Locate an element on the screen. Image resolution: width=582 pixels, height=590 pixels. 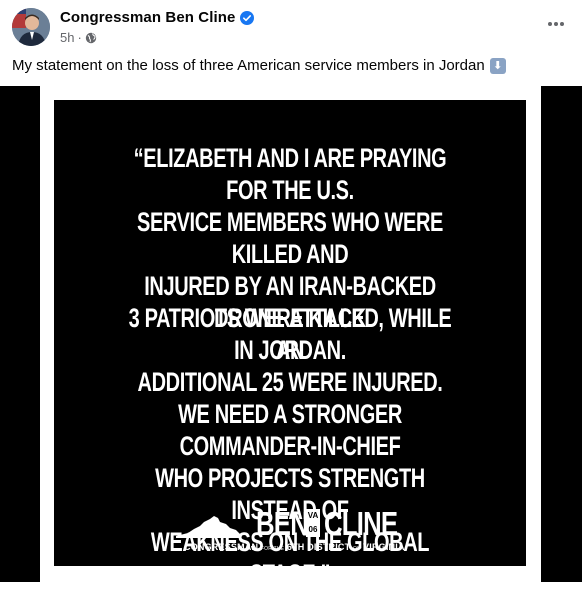
logo-district-badge: VA 06 is located at coordinates (313, 523).